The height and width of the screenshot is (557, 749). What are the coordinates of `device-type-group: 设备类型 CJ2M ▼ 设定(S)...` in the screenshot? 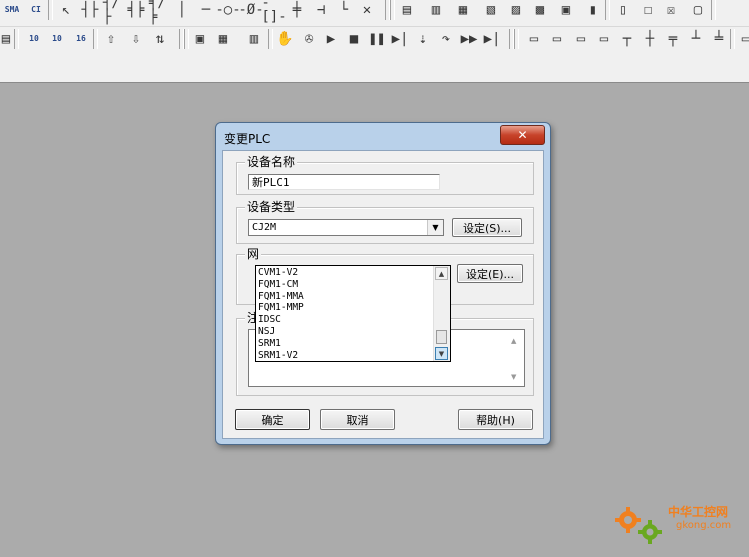 It's located at (385, 222).